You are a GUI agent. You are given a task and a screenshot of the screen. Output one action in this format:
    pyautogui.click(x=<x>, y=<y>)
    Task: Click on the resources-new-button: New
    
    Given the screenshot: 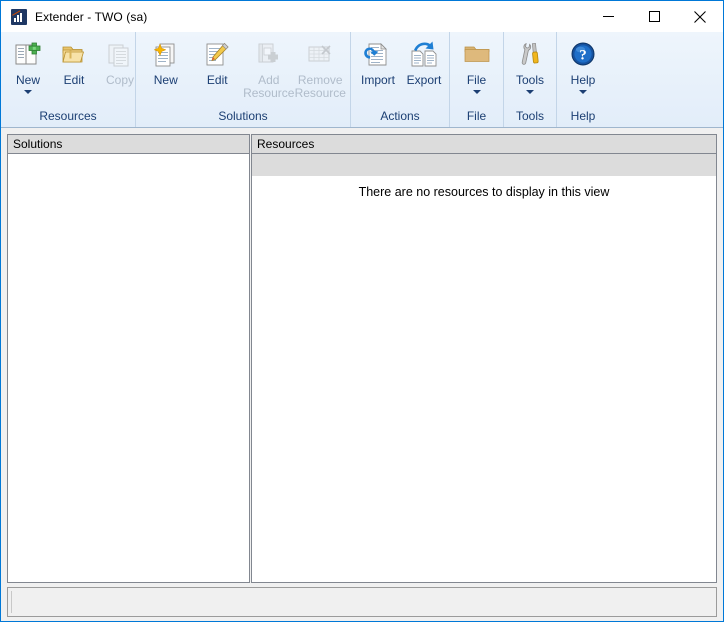 What is the action you would take?
    pyautogui.click(x=28, y=65)
    